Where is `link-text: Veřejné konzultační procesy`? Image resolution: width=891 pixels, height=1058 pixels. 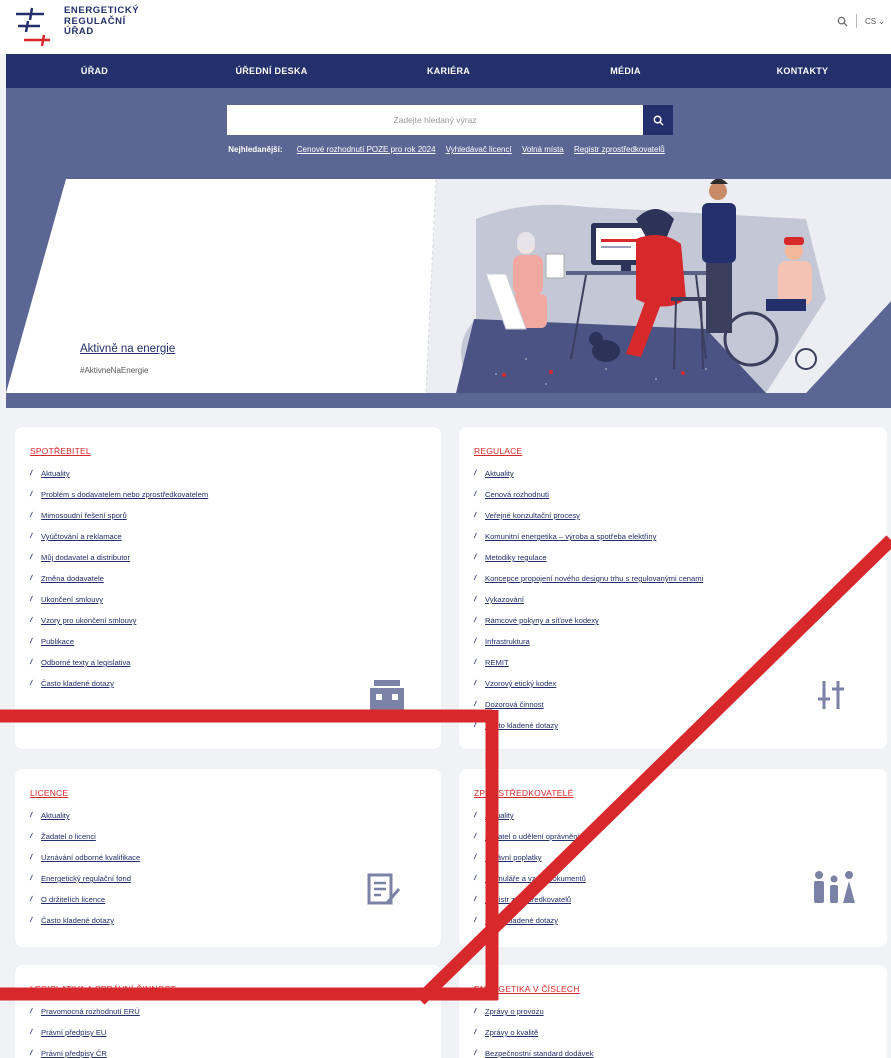 link-text: Veřejné konzultační procesy is located at coordinates (532, 515).